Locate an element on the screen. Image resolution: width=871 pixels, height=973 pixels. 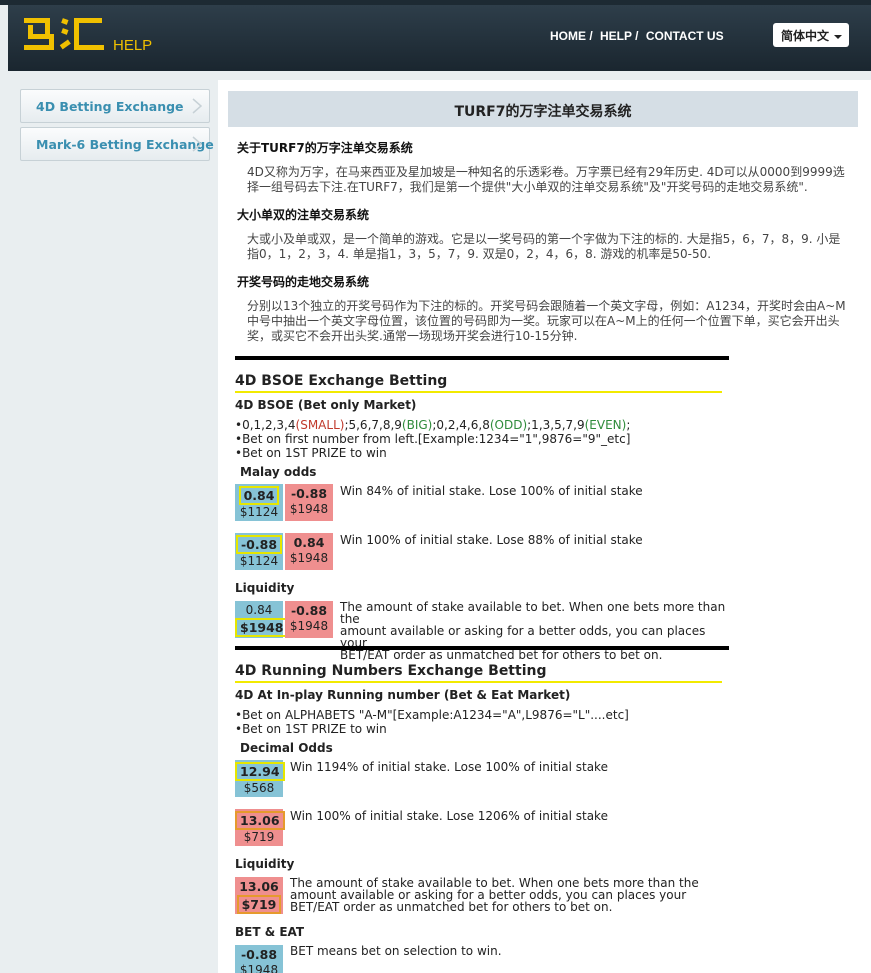
running-line2: •Bet on 1ST PRIZE to win is located at coordinates (311, 729).